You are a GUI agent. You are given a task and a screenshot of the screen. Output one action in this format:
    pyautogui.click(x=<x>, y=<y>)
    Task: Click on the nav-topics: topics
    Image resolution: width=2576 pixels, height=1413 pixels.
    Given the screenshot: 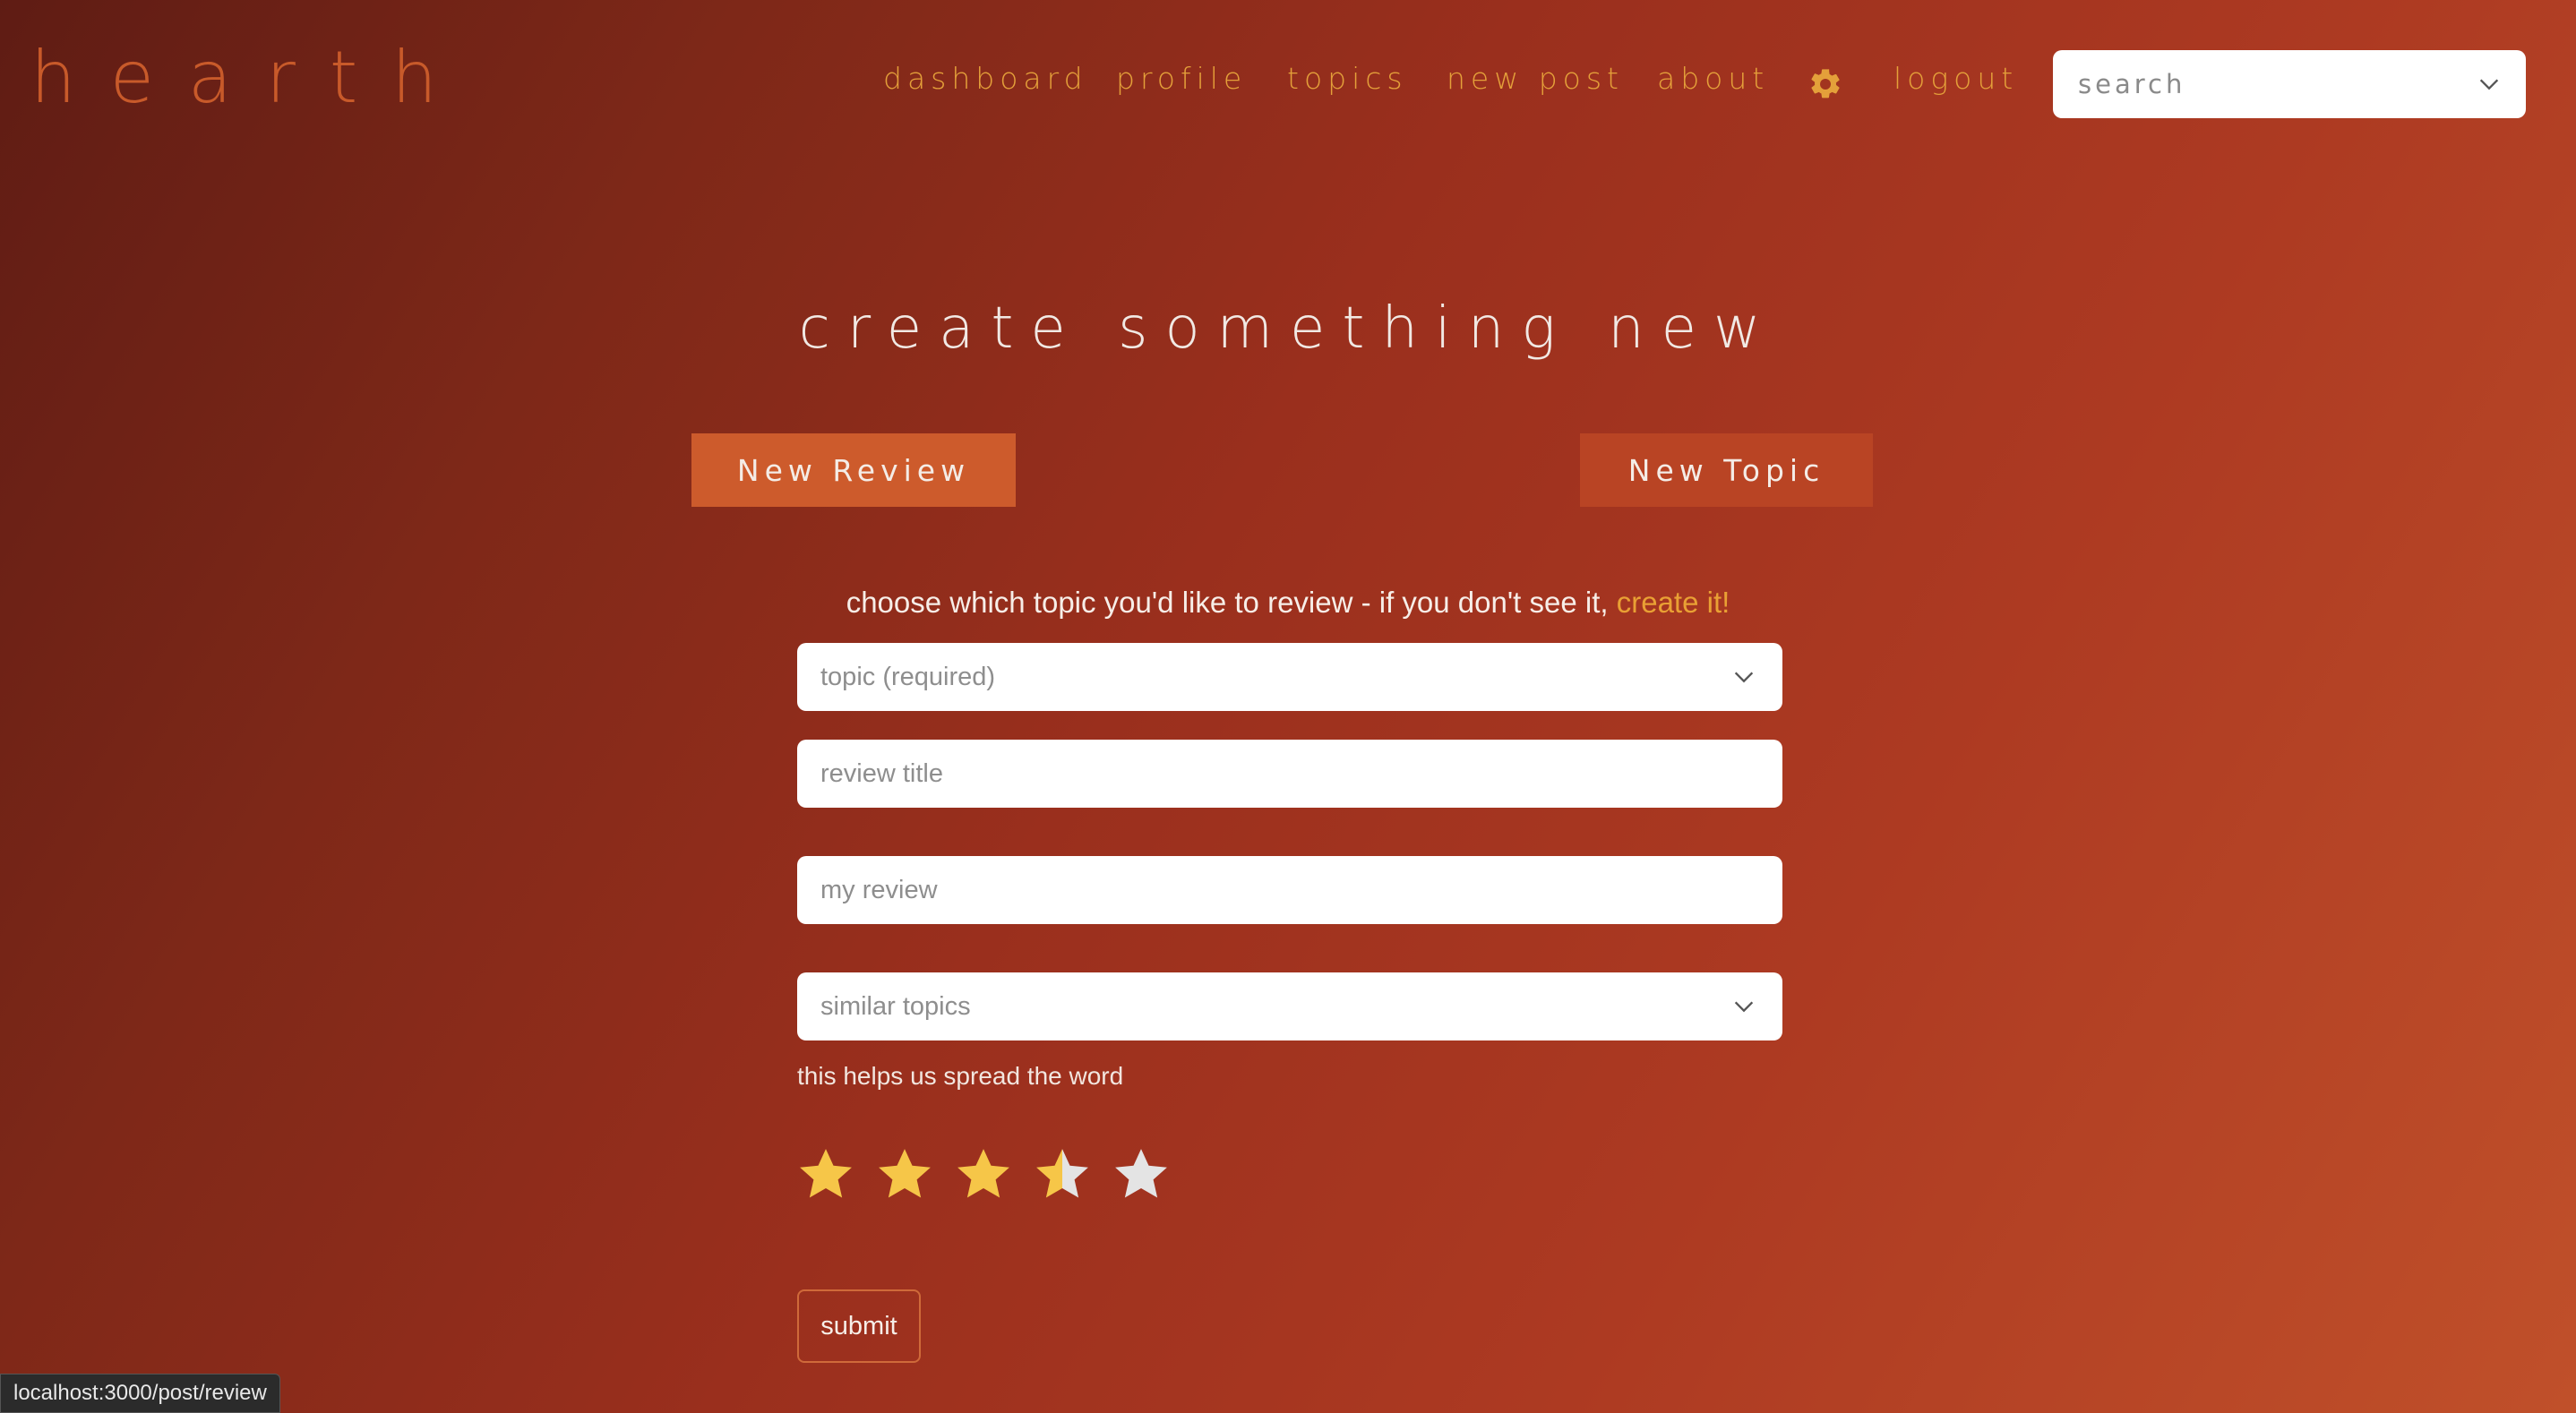 What is the action you would take?
    pyautogui.click(x=1347, y=79)
    